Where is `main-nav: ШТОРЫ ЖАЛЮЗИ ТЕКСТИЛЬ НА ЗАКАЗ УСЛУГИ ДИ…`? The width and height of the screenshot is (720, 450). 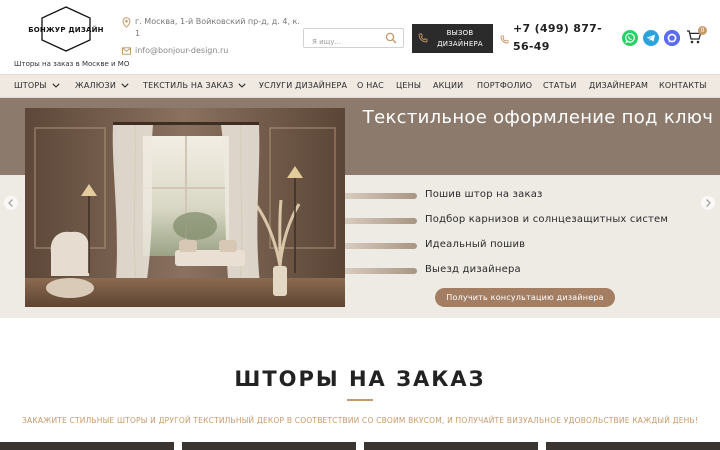 main-nav: ШТОРЫ ЖАЛЮЗИ ТЕКСТИЛЬ НА ЗАКАЗ УСЛУГИ ДИ… is located at coordinates (360, 86).